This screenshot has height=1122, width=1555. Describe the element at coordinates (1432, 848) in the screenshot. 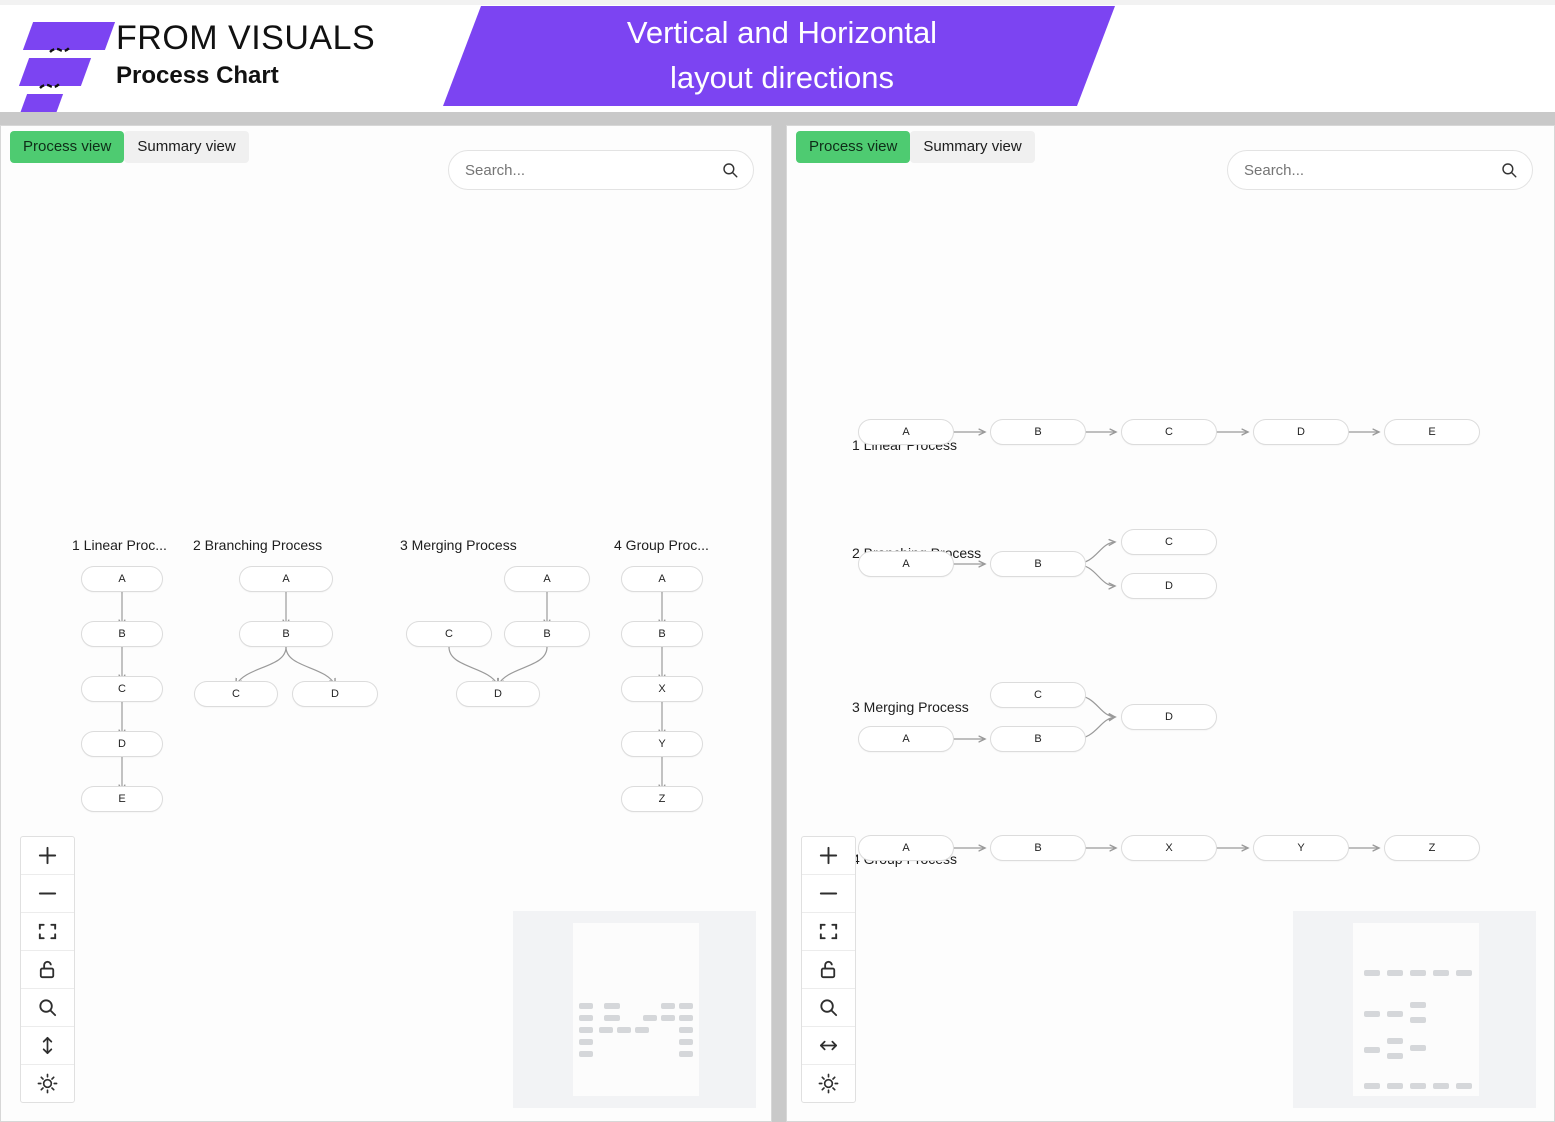

I see `node-group-z-h: Z` at that location.